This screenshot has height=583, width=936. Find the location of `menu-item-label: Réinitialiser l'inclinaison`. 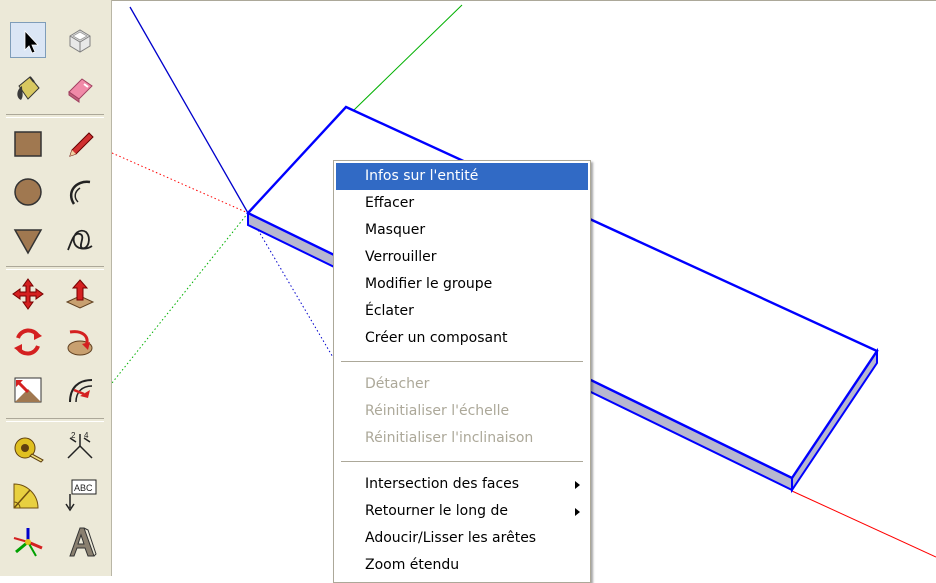

menu-item-label: Réinitialiser l'inclinaison is located at coordinates (449, 438).